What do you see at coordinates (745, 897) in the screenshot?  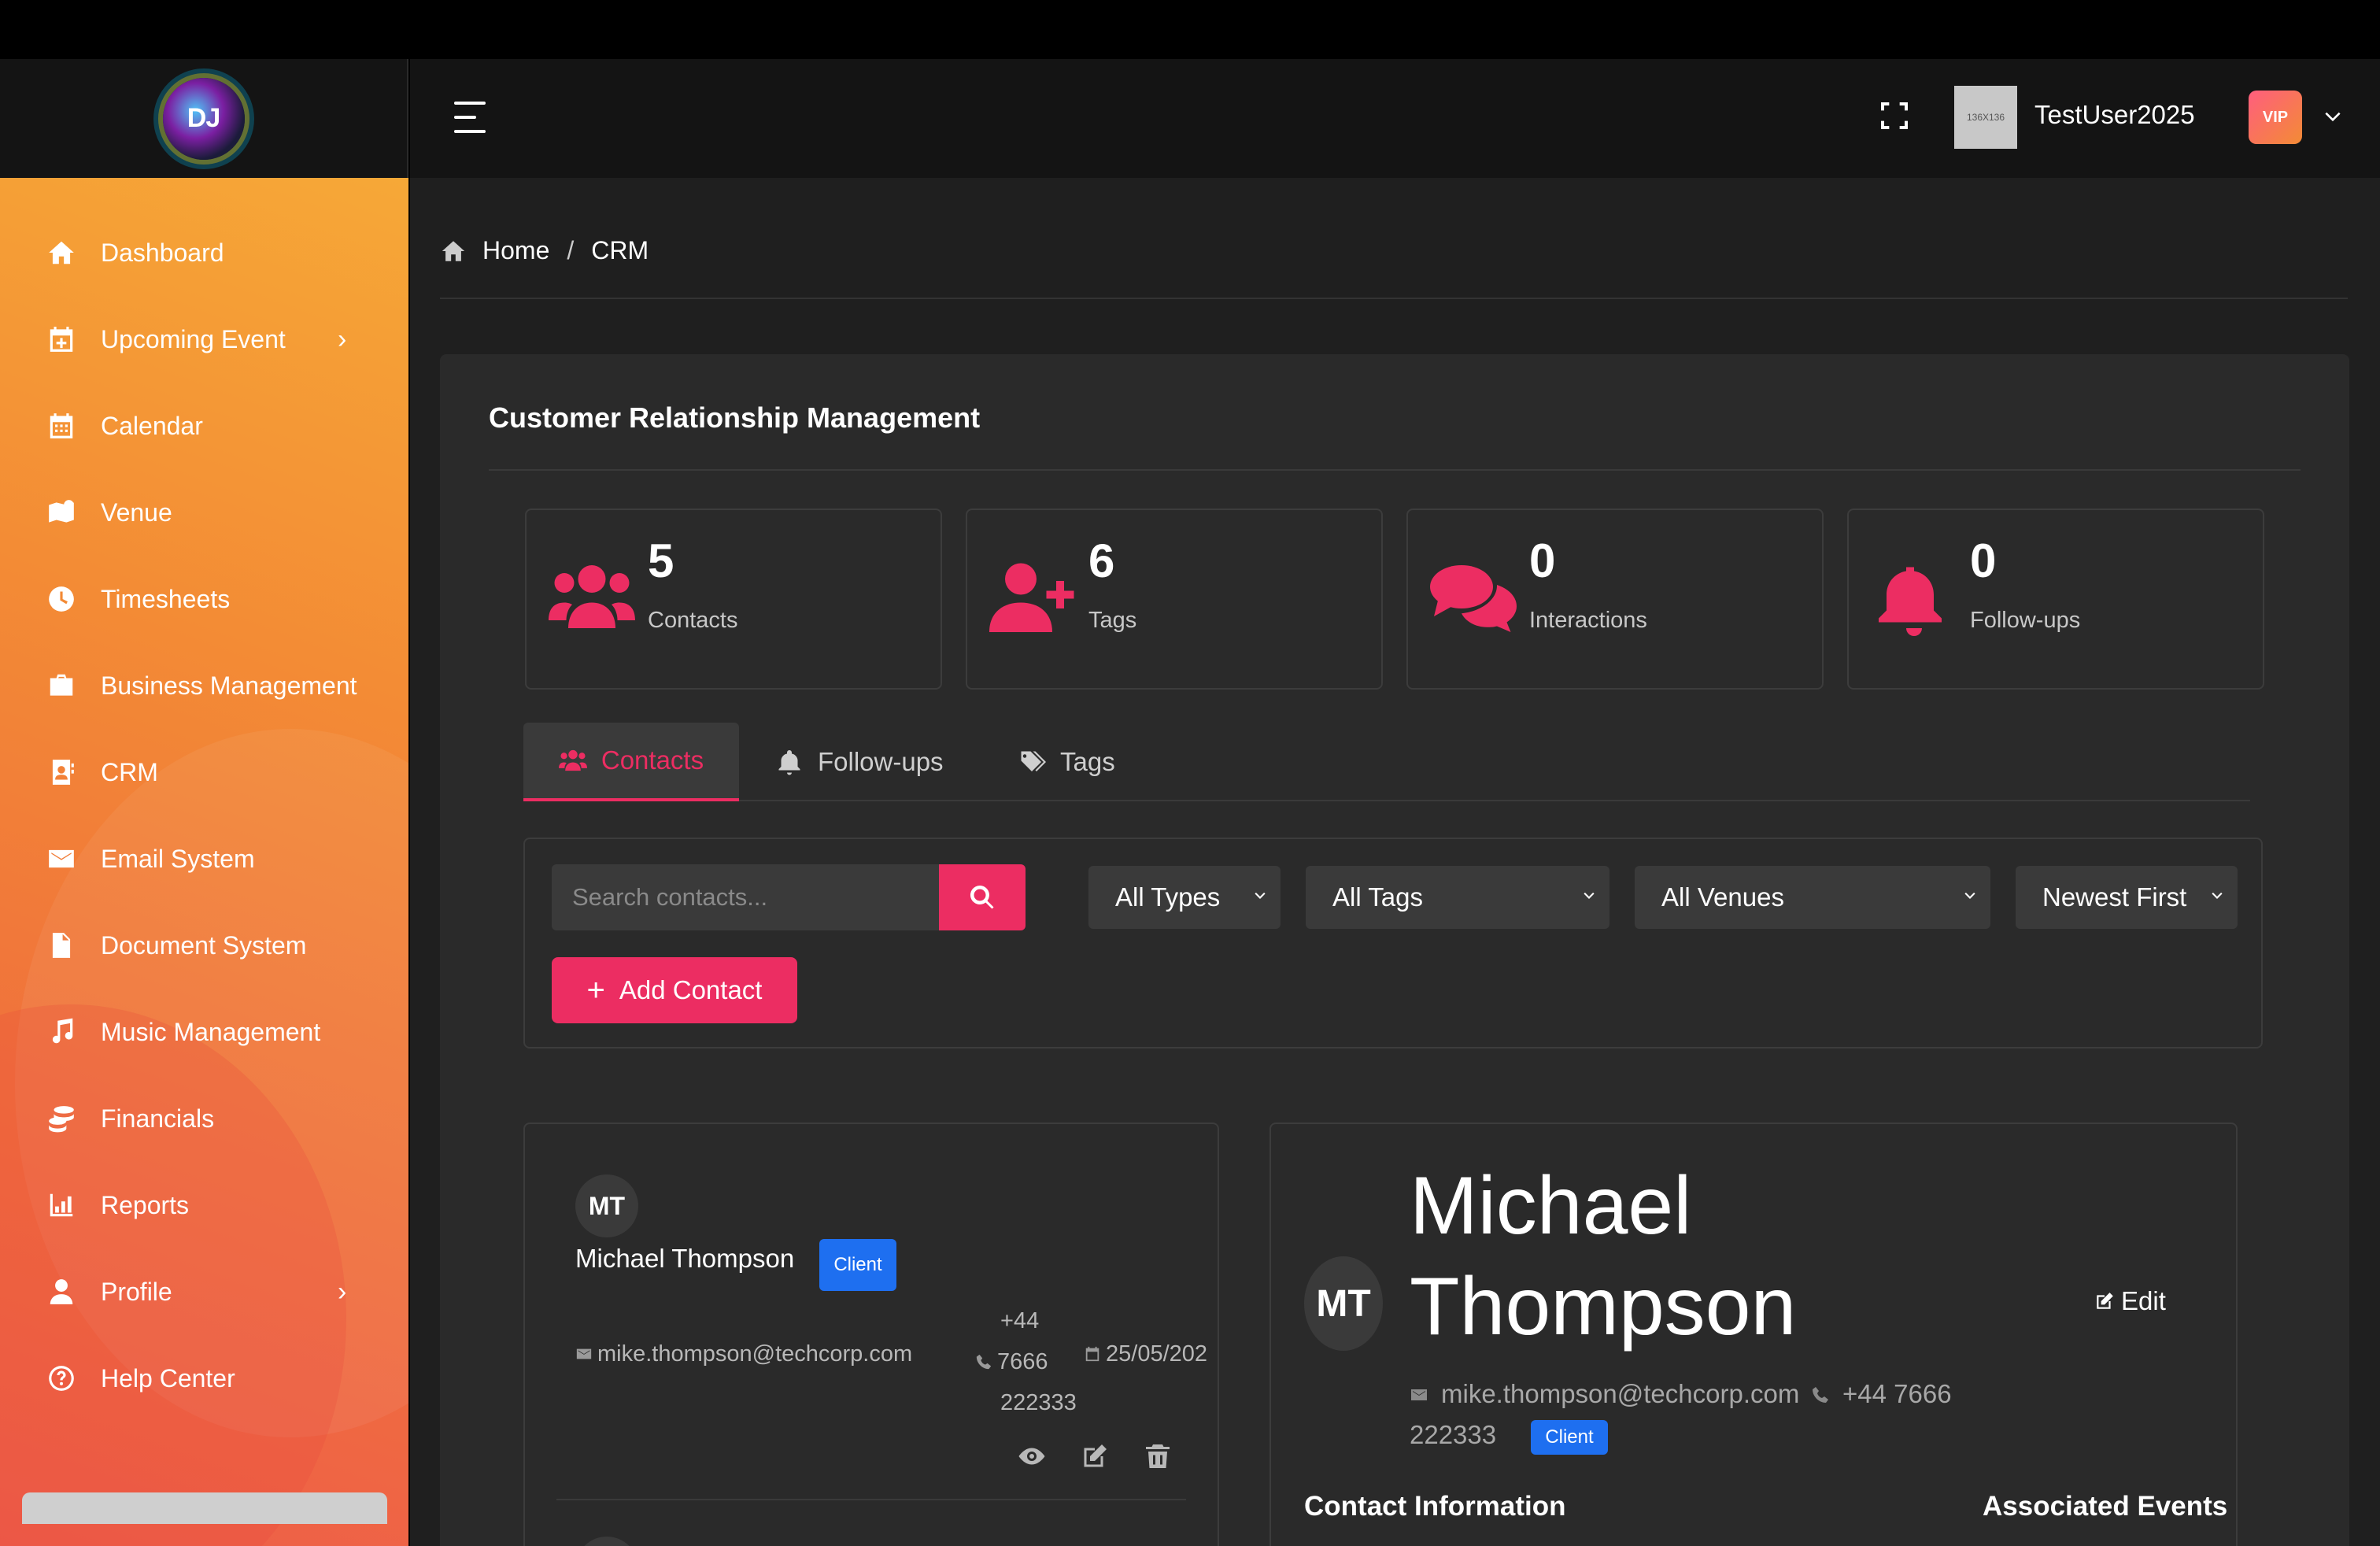 I see `search-input` at bounding box center [745, 897].